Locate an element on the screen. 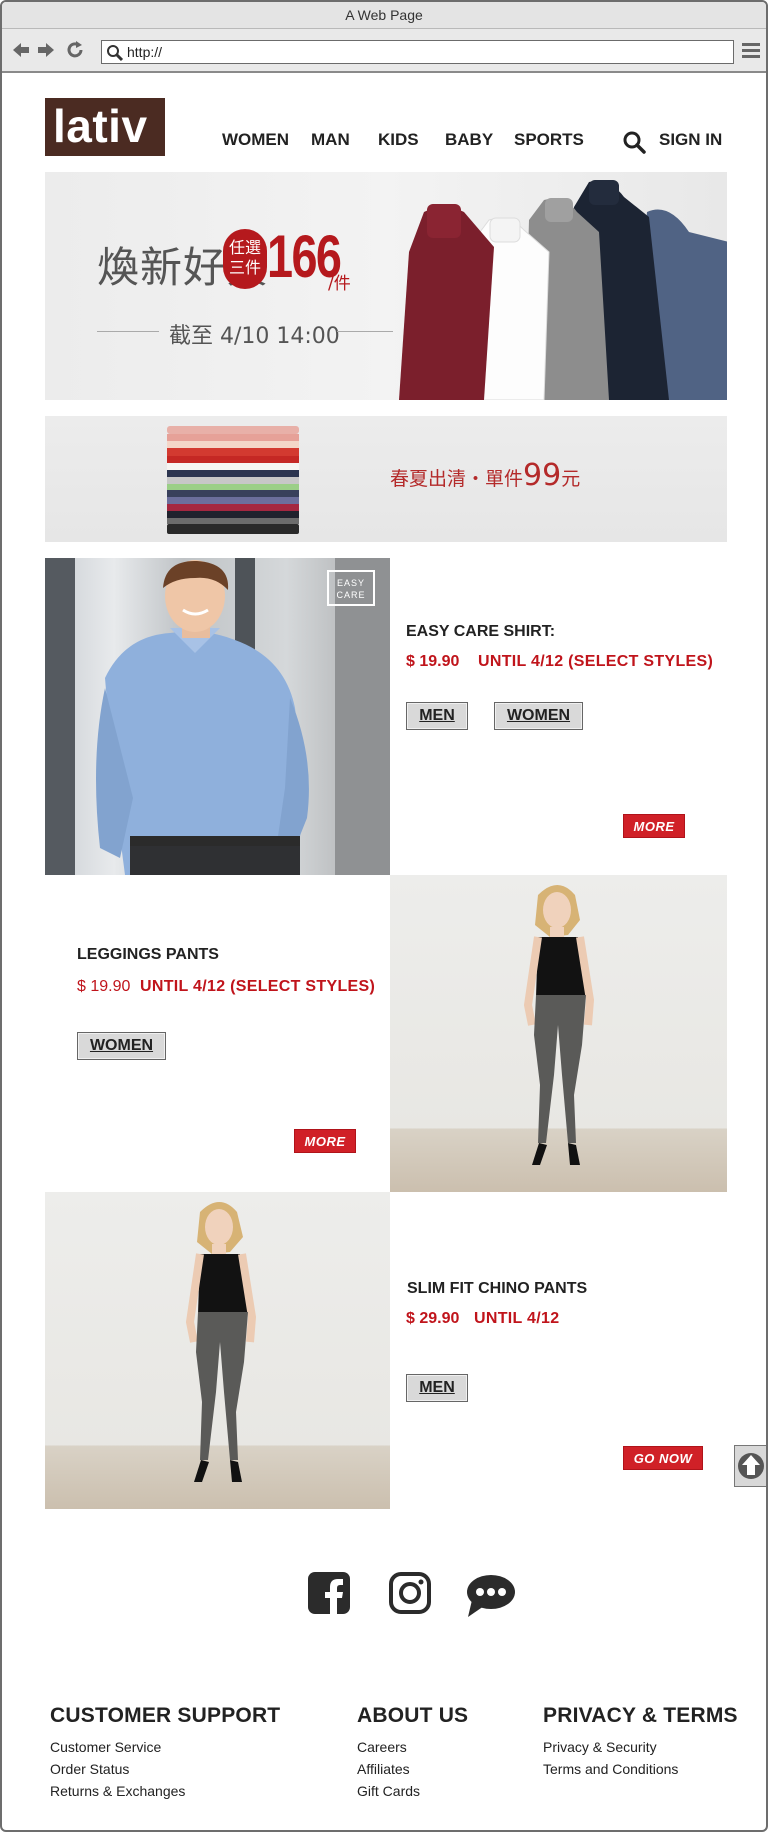  nav-kids: KIDS is located at coordinates (398, 140).